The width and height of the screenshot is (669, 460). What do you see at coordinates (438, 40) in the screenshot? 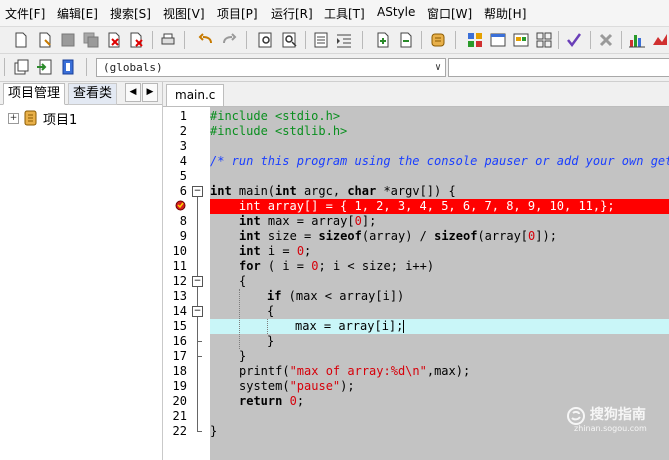
I see `project-options-icon` at bounding box center [438, 40].